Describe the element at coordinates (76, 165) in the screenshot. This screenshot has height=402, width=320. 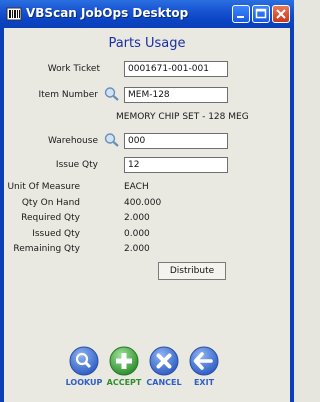
I see `issue-qty-label: Issue Qty` at that location.